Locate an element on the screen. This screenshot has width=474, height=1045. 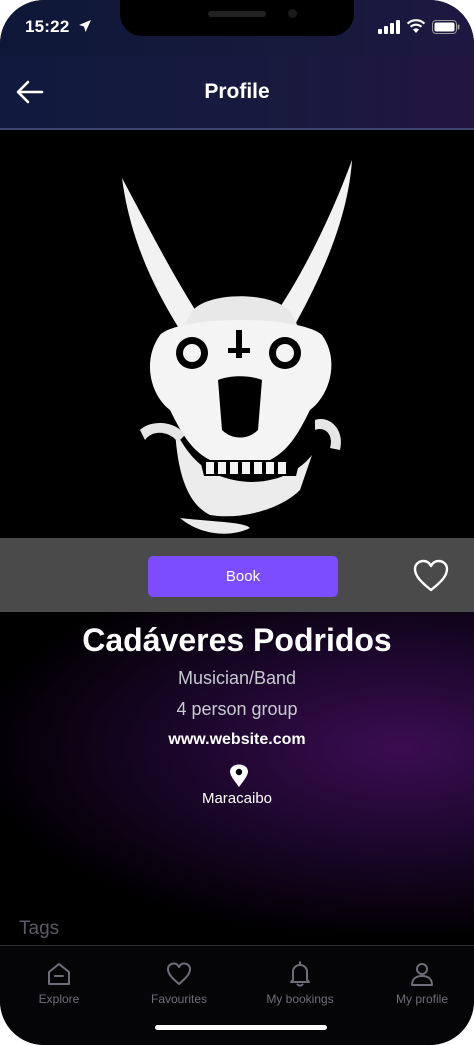
wifi-icon is located at coordinates (416, 26).